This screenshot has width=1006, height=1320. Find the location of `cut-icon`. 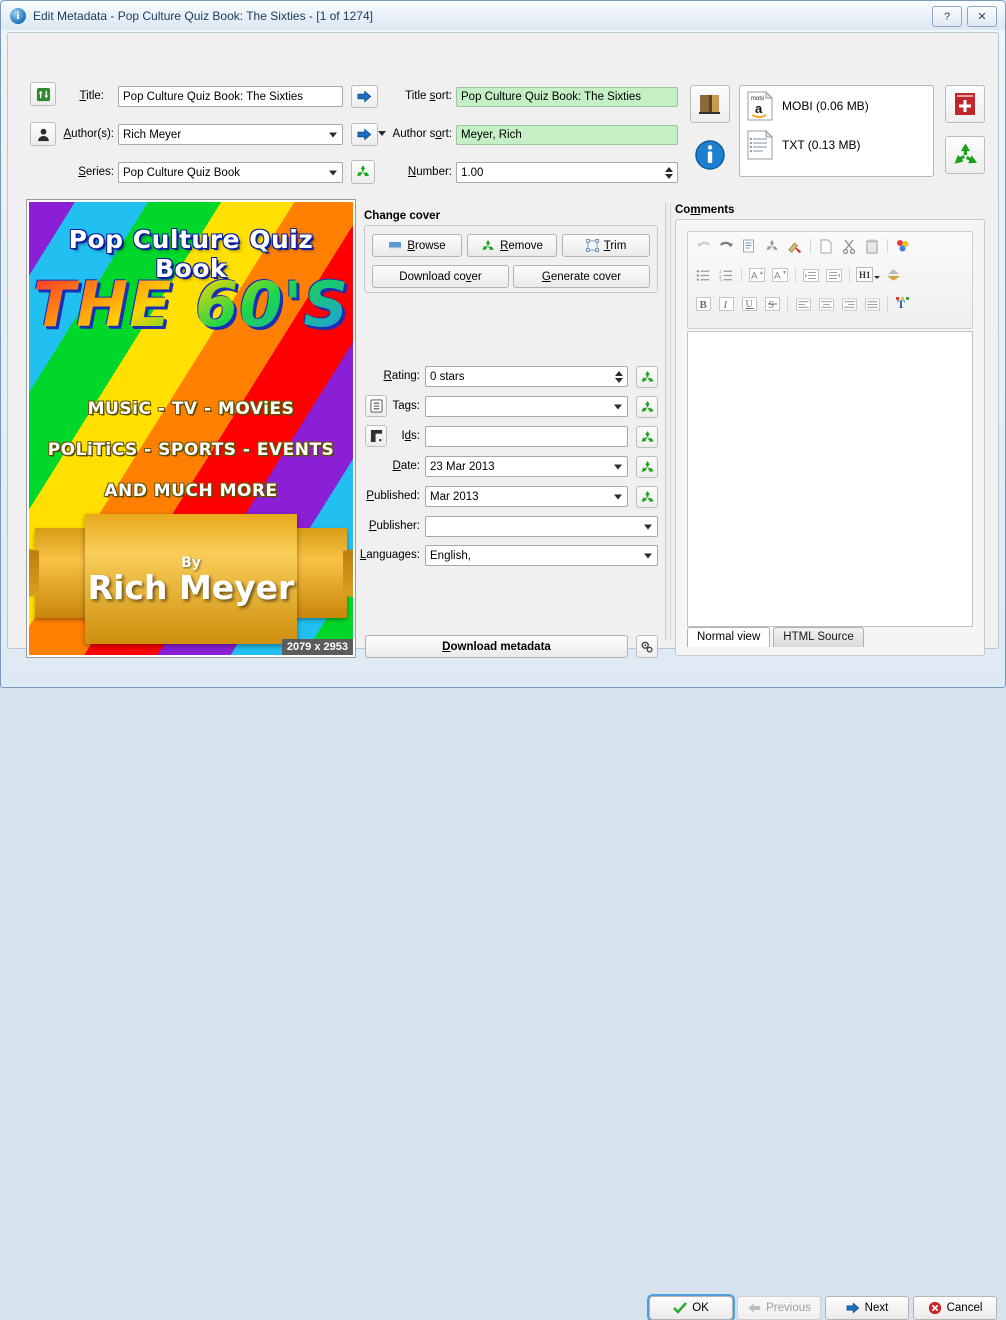

cut-icon is located at coordinates (849, 246).